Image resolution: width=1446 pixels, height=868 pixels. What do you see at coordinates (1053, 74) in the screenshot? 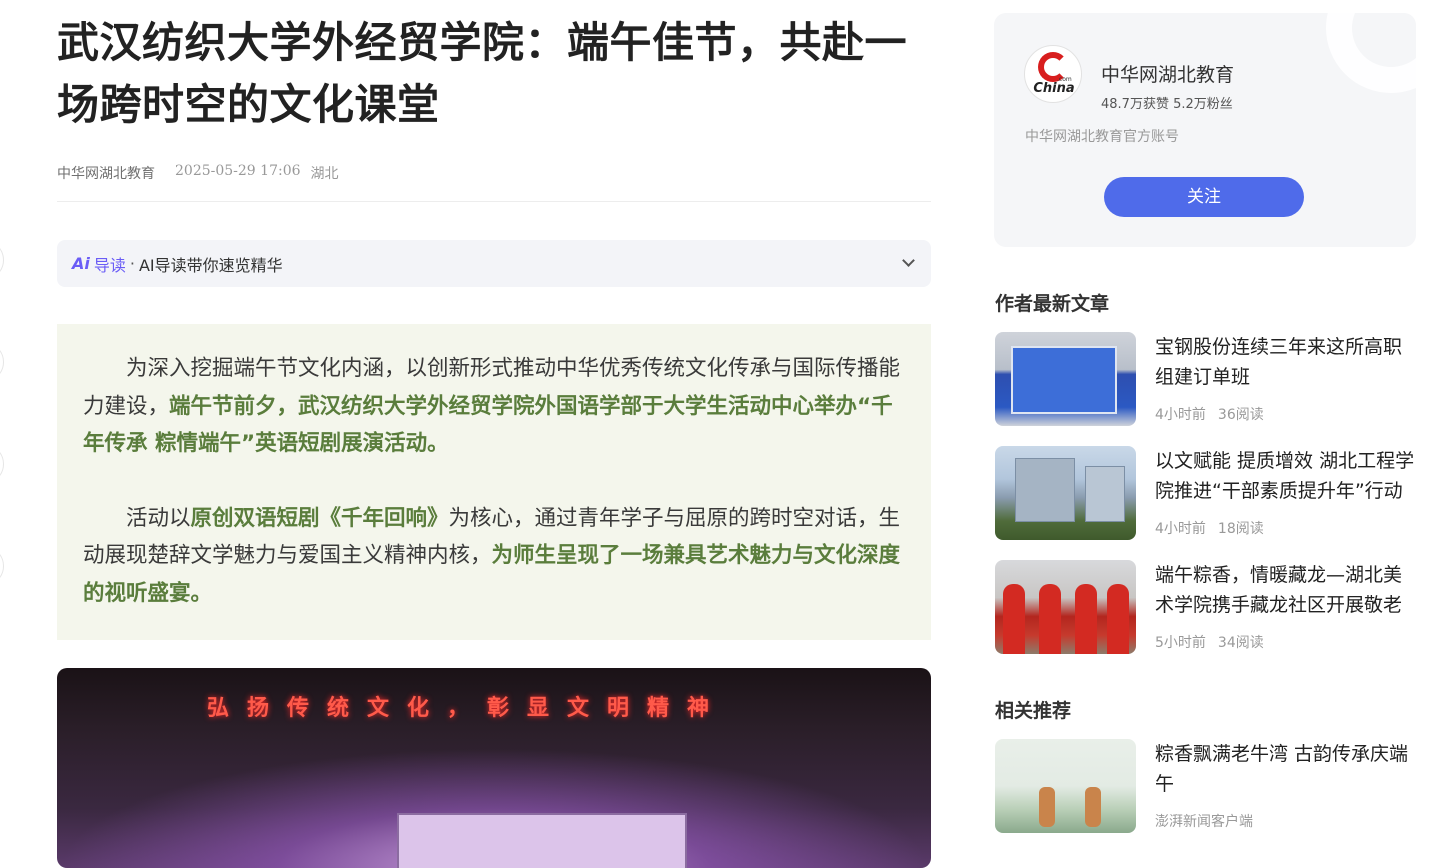
I see `avatar: .com China` at bounding box center [1053, 74].